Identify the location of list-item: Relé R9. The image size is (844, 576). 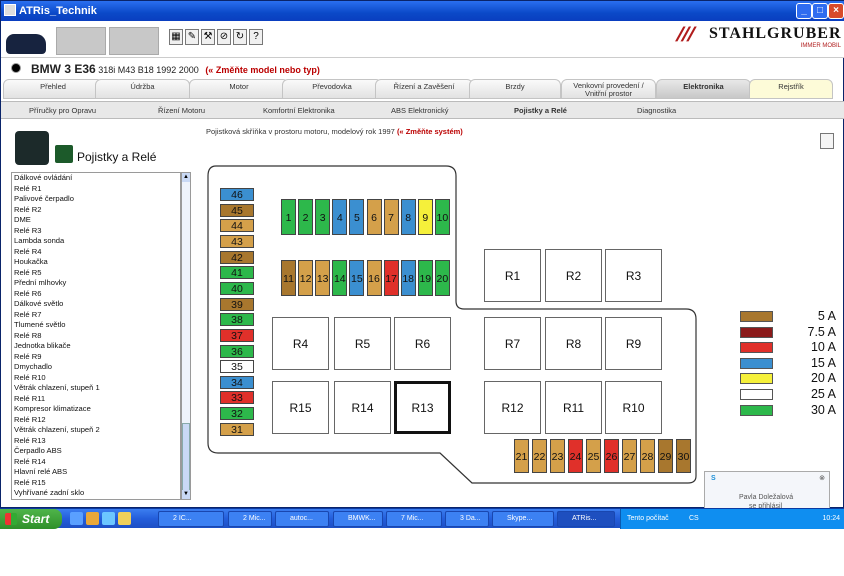
(96, 357).